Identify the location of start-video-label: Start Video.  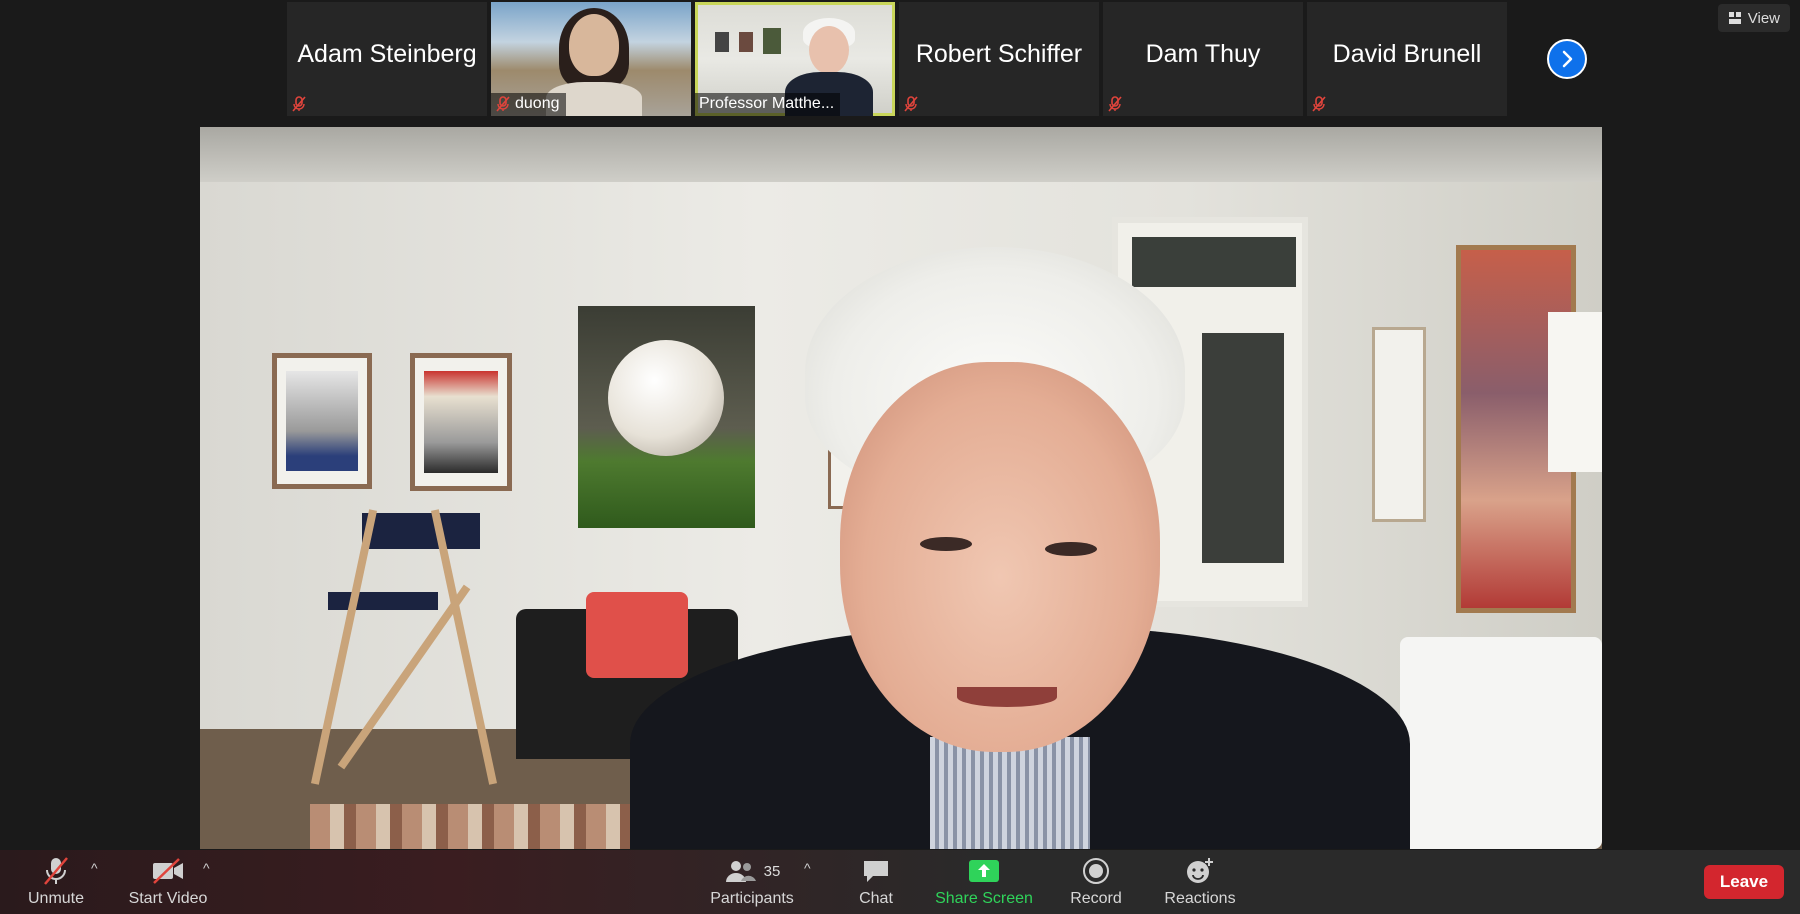
(168, 898).